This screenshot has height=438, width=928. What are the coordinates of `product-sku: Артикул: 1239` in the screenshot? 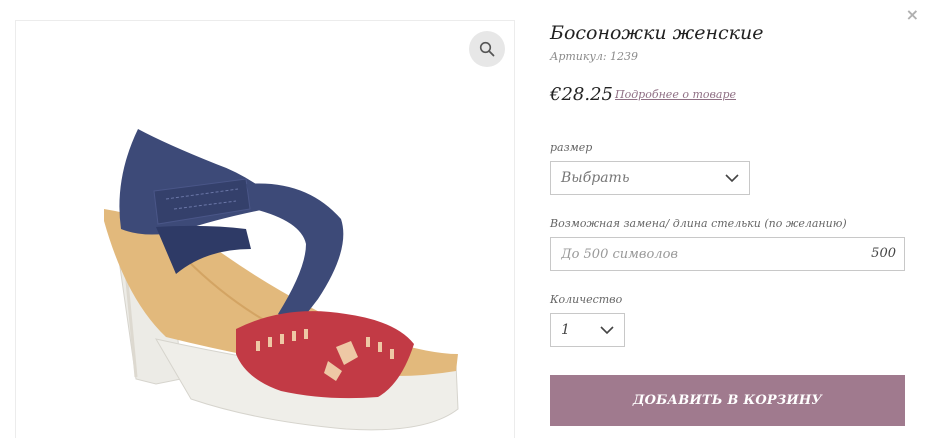 It's located at (594, 56).